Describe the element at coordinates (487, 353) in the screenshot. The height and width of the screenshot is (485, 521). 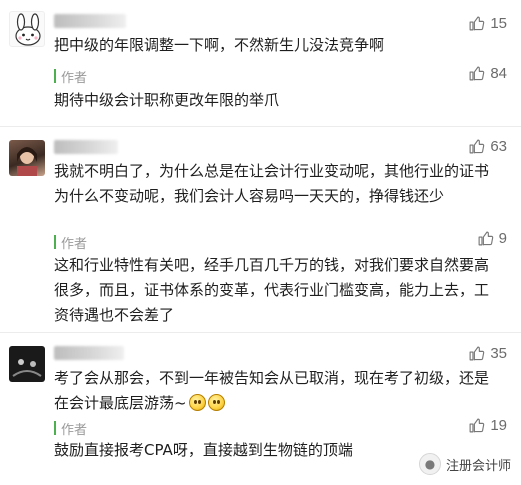
I see `like-button: 35` at that location.